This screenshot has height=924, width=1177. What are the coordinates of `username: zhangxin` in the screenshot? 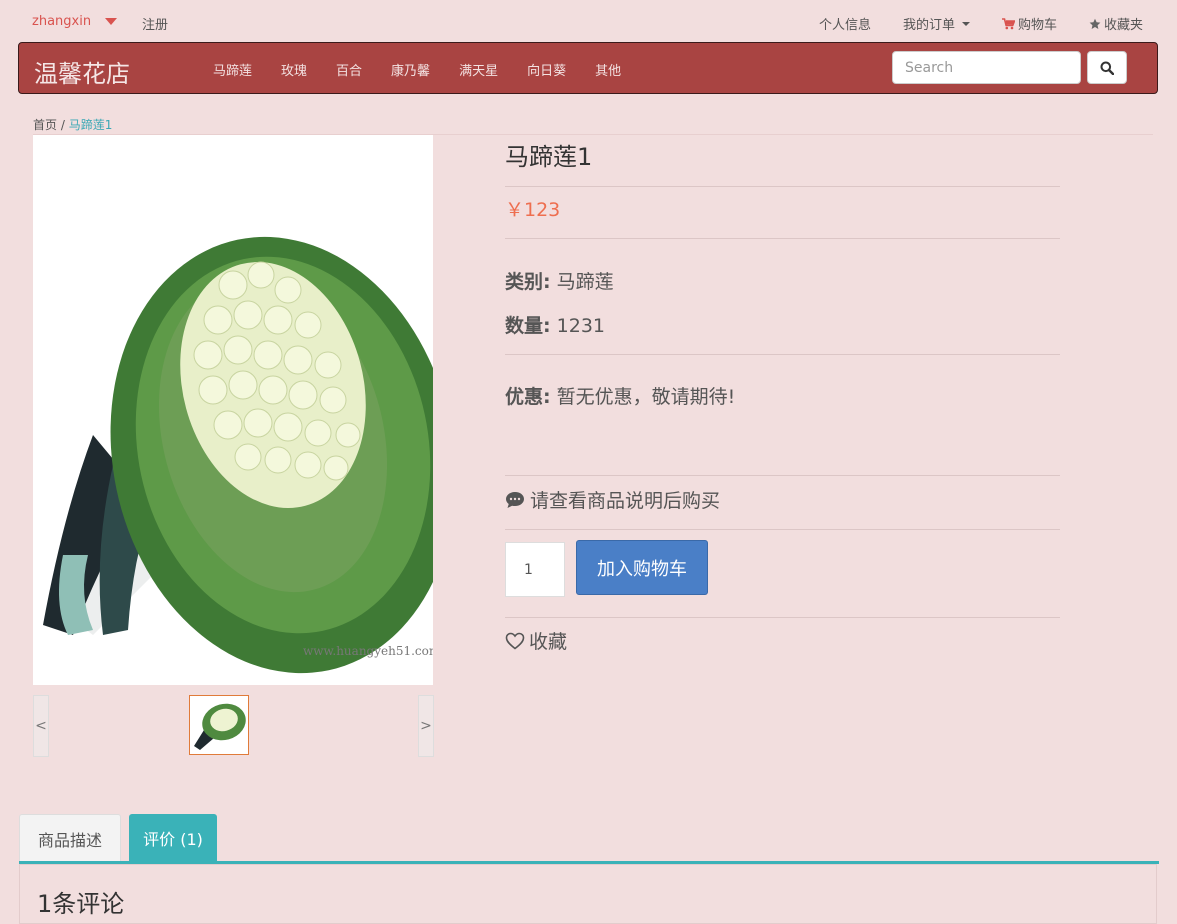 It's located at (62, 21).